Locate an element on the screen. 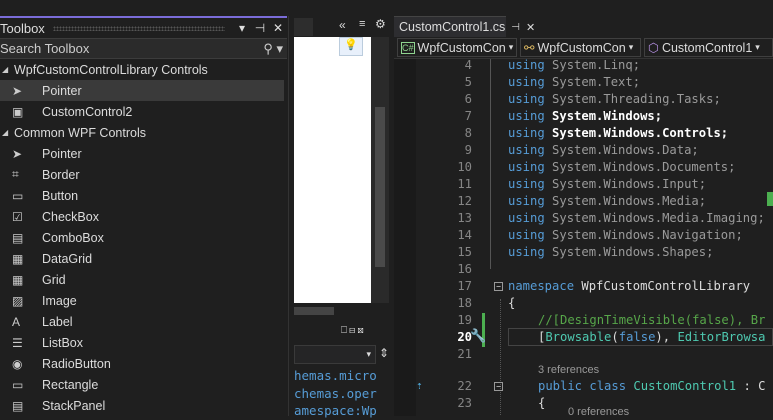  collapse-class-icon: − is located at coordinates (498, 386).